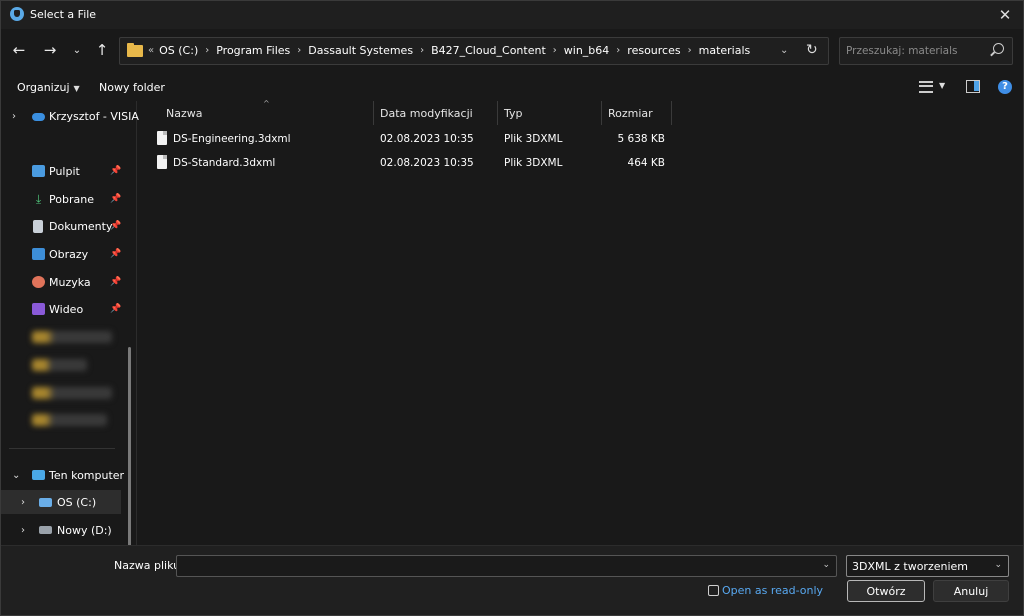 The height and width of the screenshot is (616, 1024). I want to click on music-icon, so click(38, 282).